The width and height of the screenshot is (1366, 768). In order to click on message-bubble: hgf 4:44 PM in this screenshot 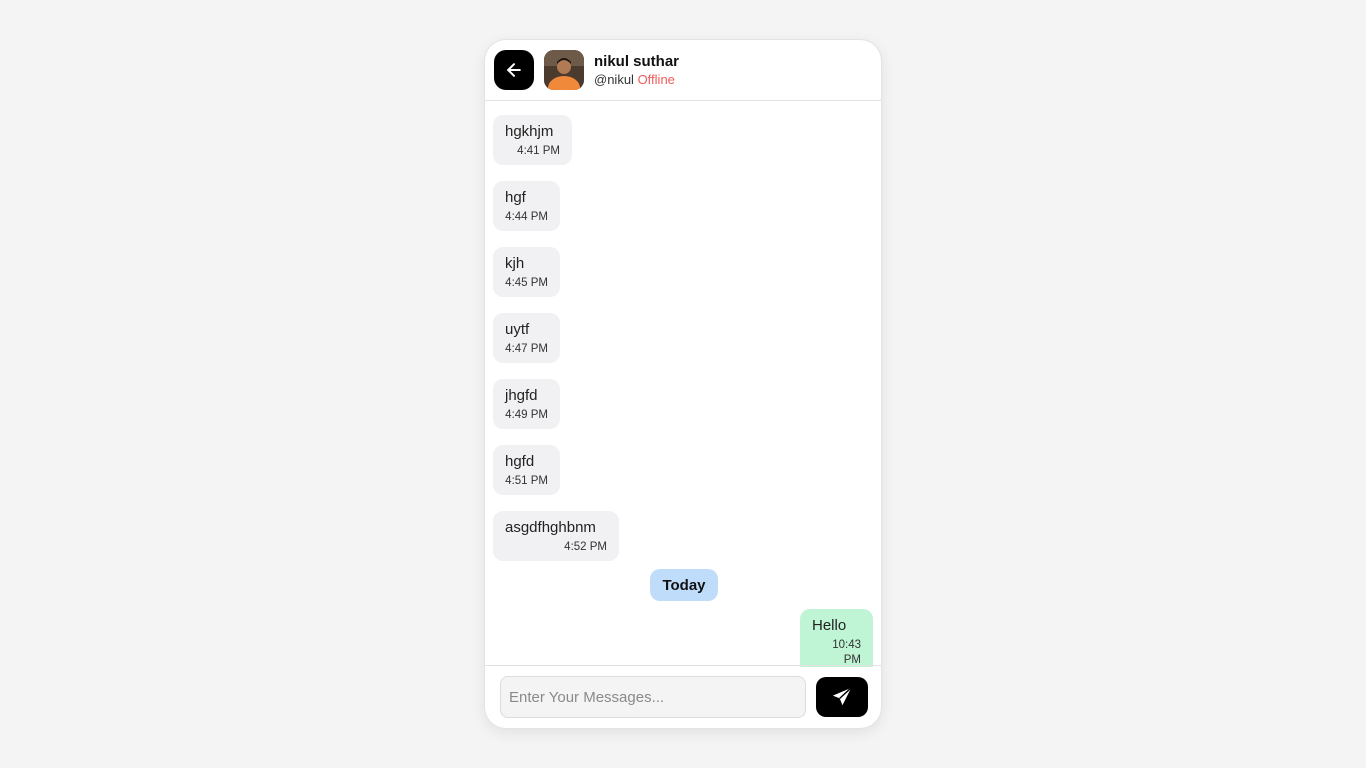, I will do `click(526, 206)`.